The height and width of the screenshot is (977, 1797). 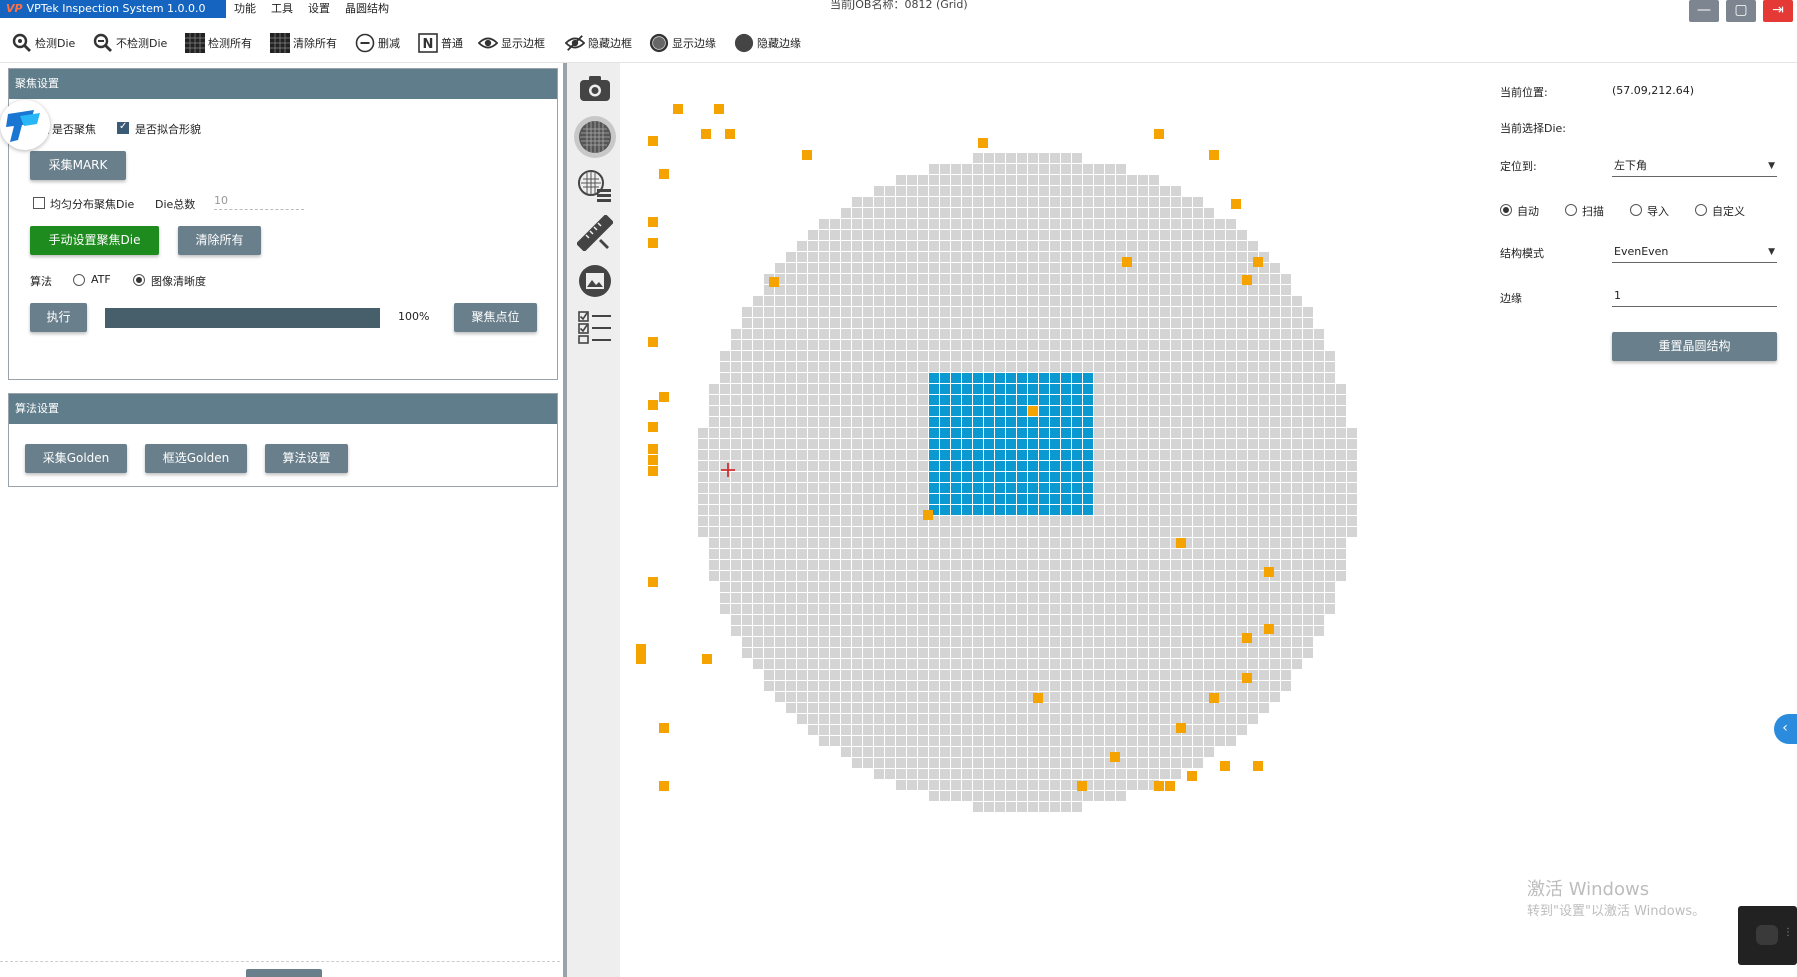 I want to click on toolbar-skip-die: 不检测Die, so click(x=130, y=43).